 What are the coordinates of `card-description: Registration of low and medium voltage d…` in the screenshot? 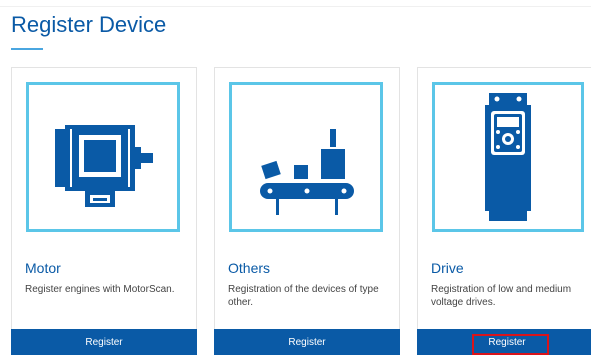 It's located at (501, 296).